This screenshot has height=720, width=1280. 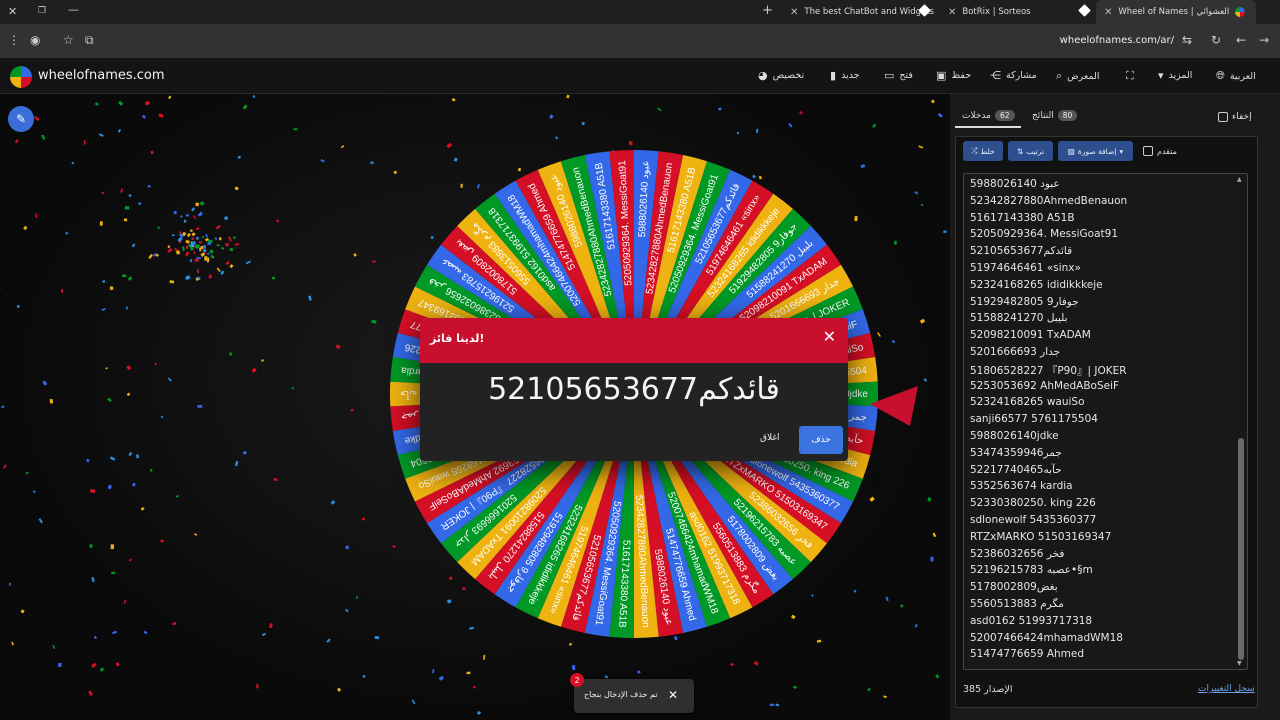 I want to click on entry-line: asd0162 51993717318, so click(x=1031, y=621).